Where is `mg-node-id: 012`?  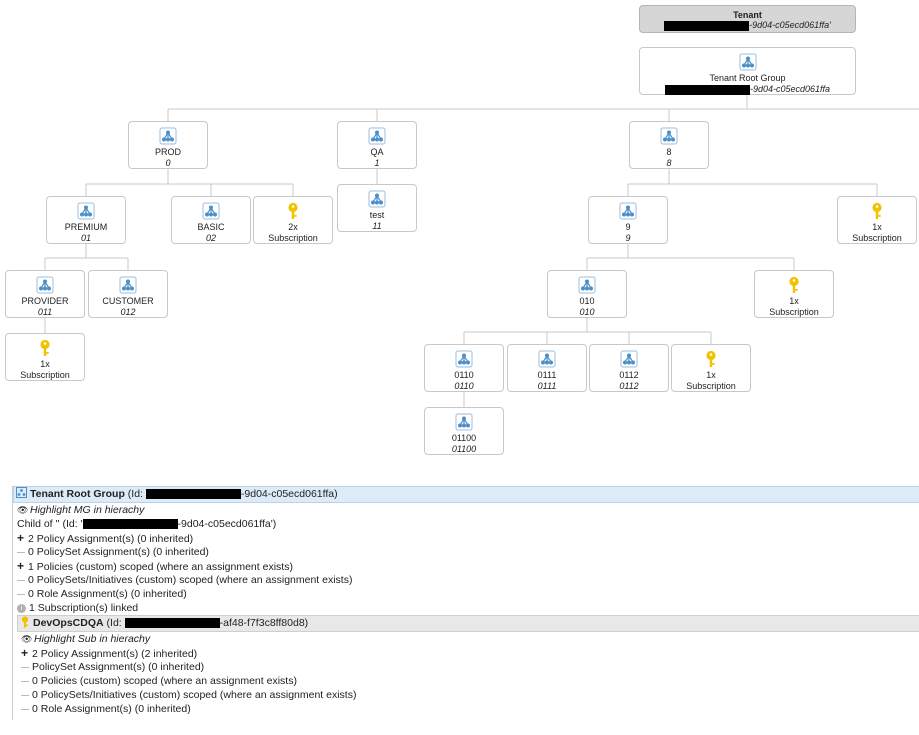 mg-node-id: 012 is located at coordinates (128, 312).